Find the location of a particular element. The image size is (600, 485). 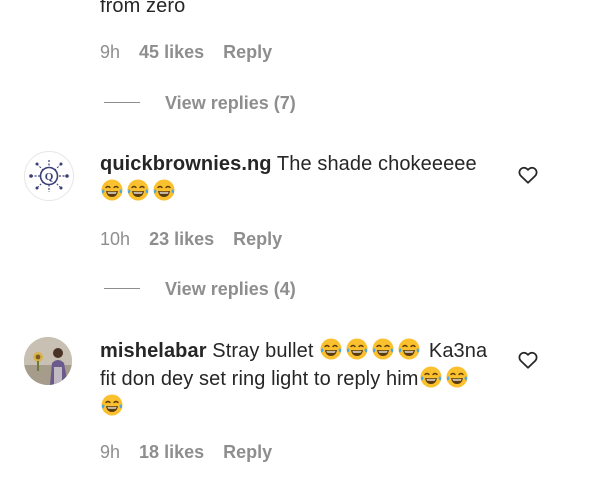

likes-count: 23 likes is located at coordinates (181, 239).